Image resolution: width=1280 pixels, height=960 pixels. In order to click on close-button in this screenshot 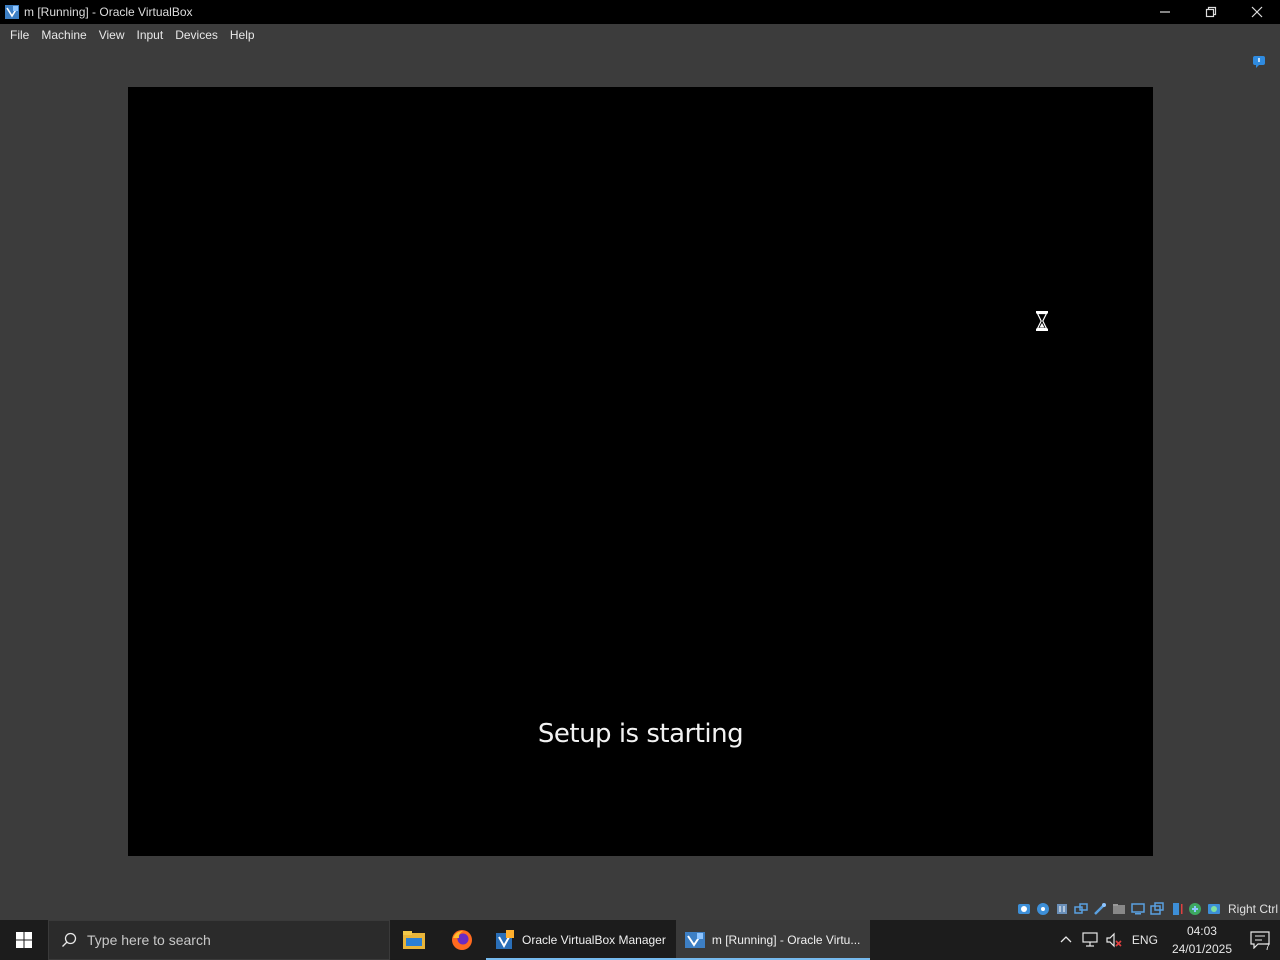, I will do `click(1257, 12)`.